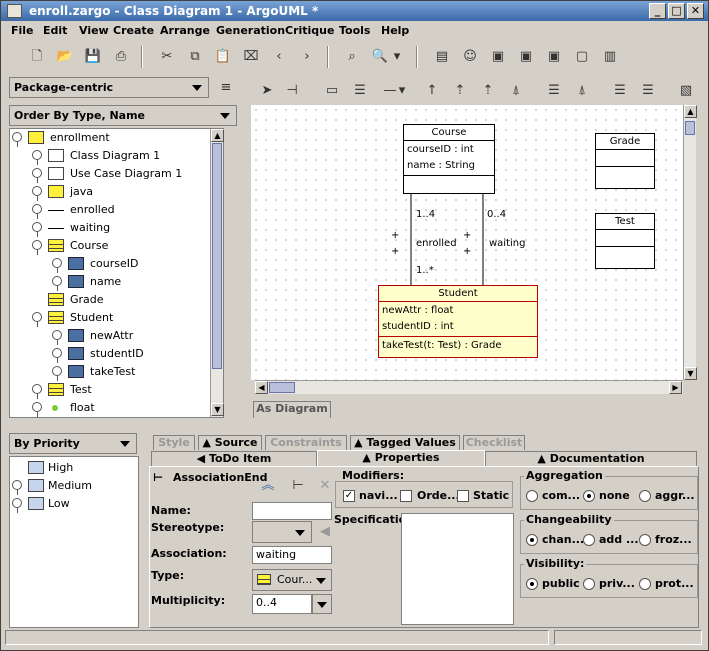  I want to click on back-icon: ‹, so click(279, 57).